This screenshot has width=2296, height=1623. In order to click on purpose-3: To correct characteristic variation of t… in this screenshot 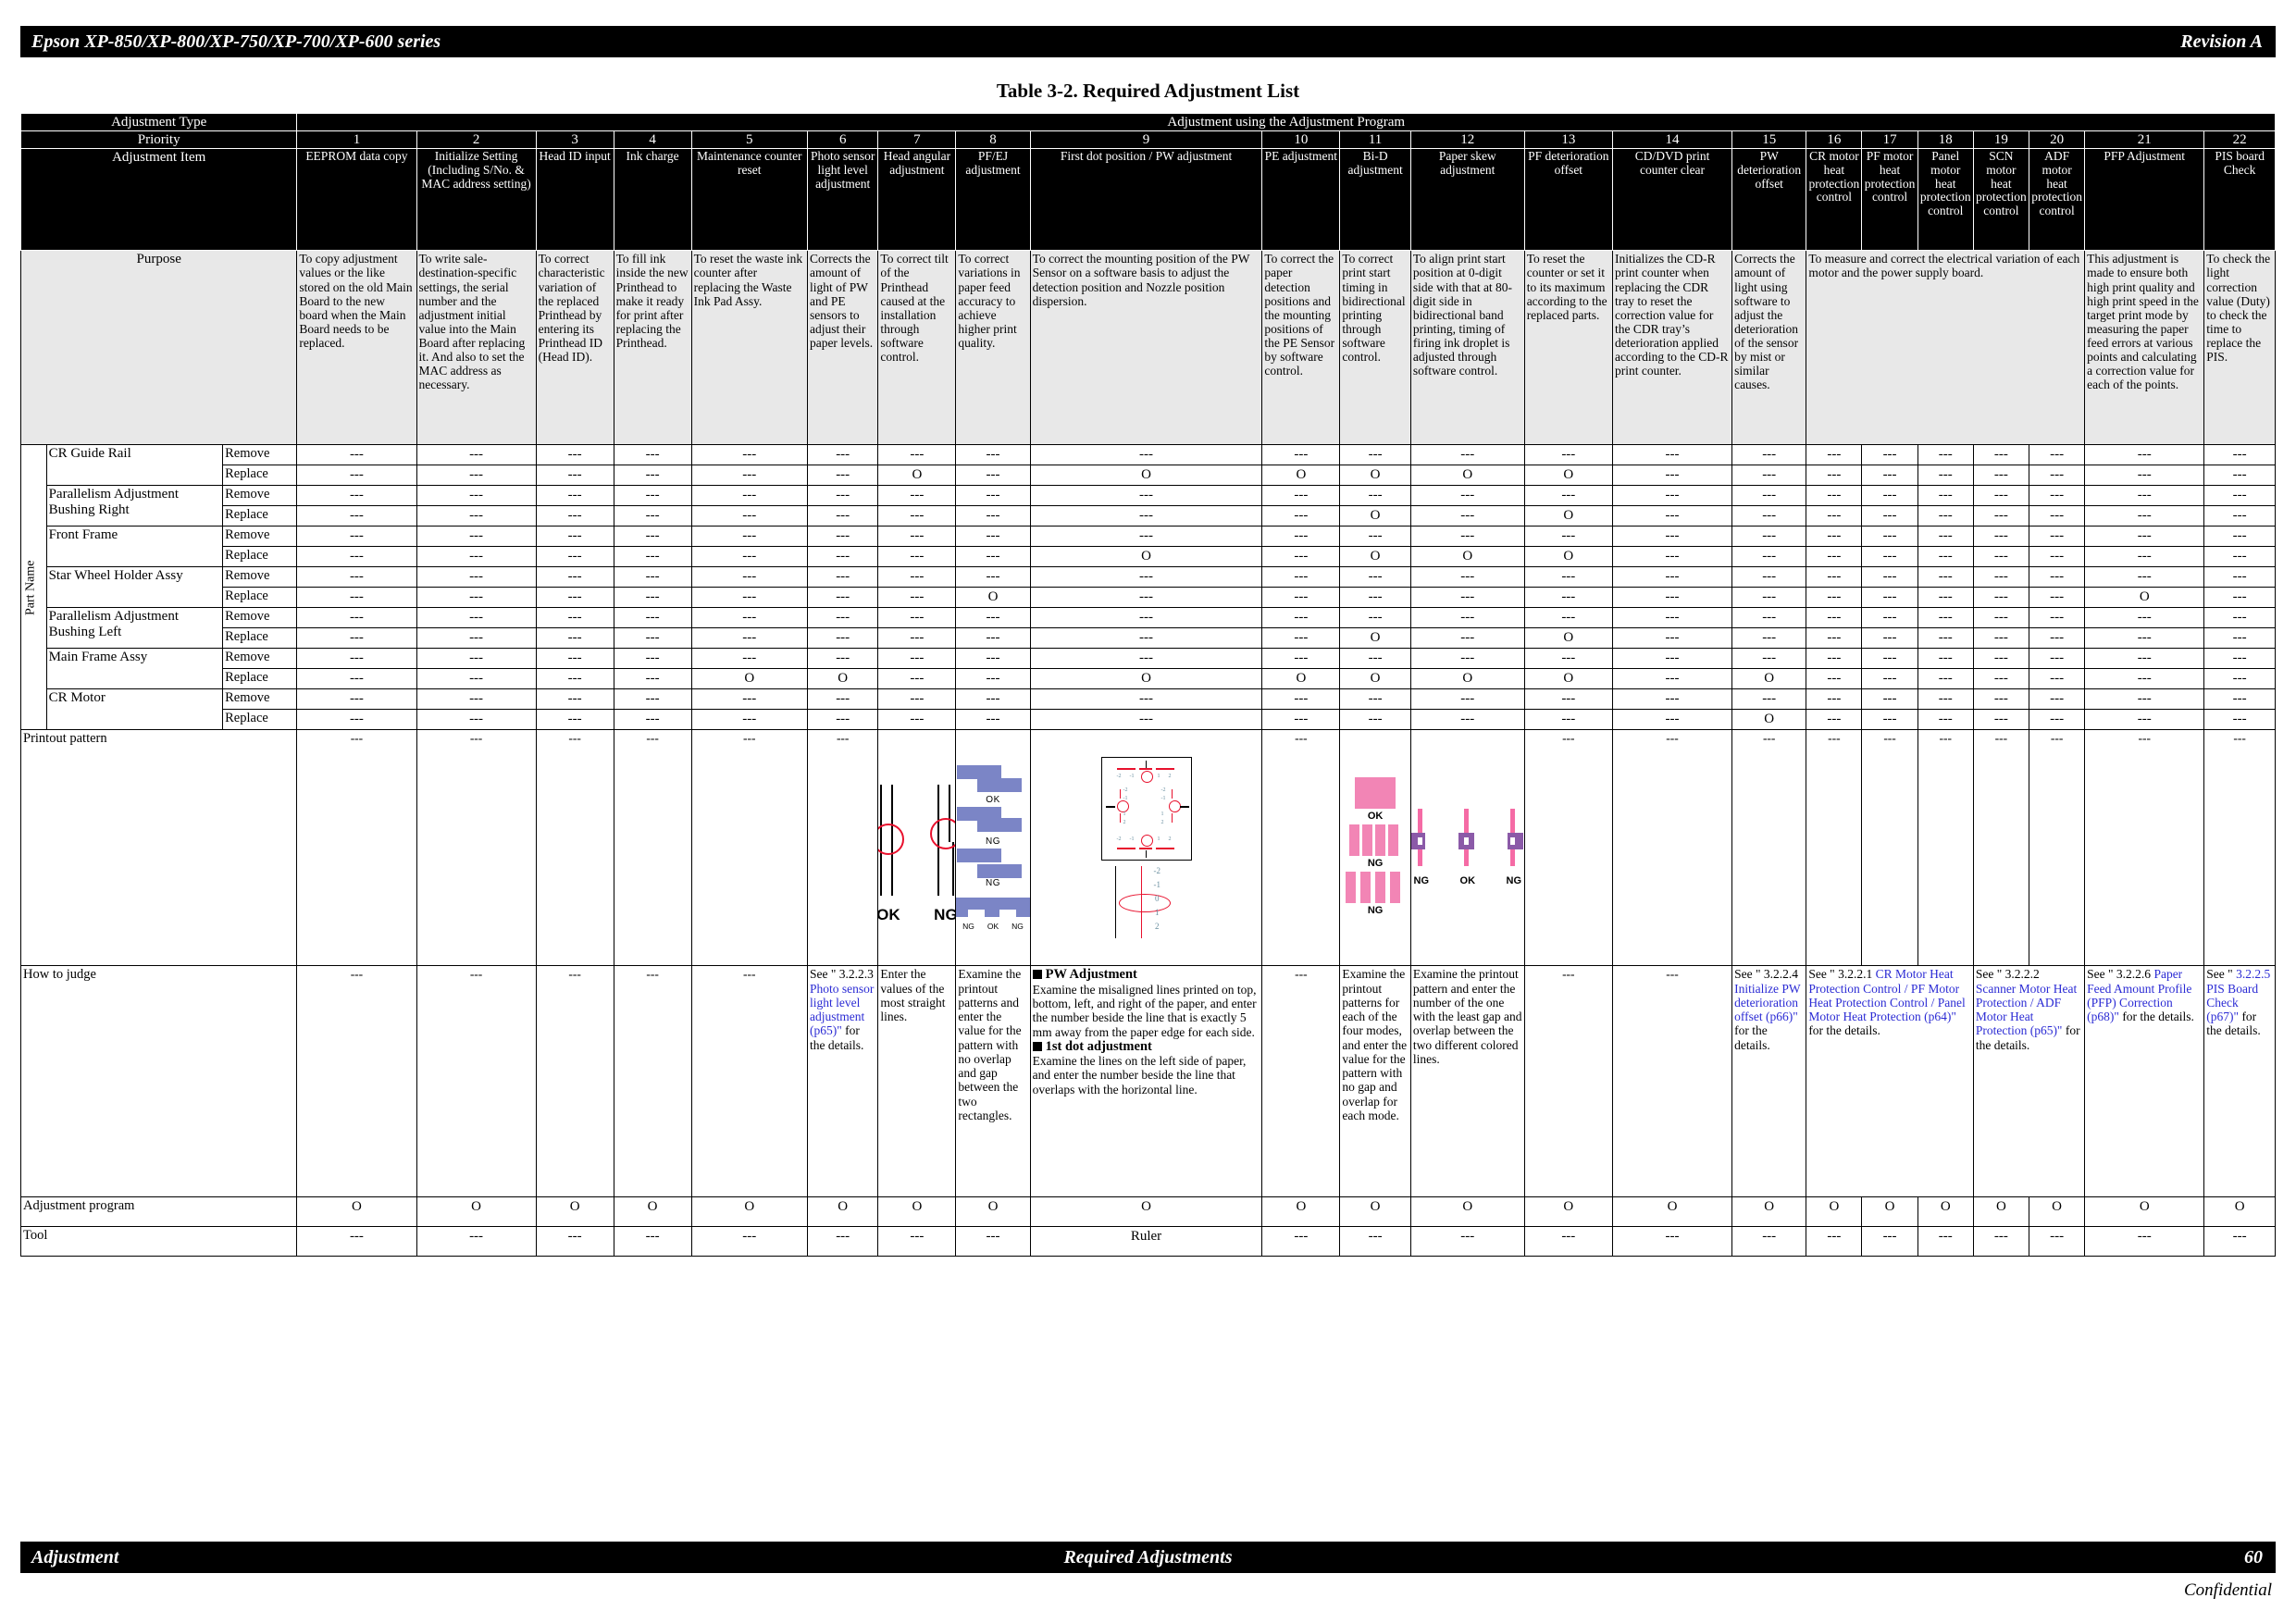, I will do `click(575, 348)`.